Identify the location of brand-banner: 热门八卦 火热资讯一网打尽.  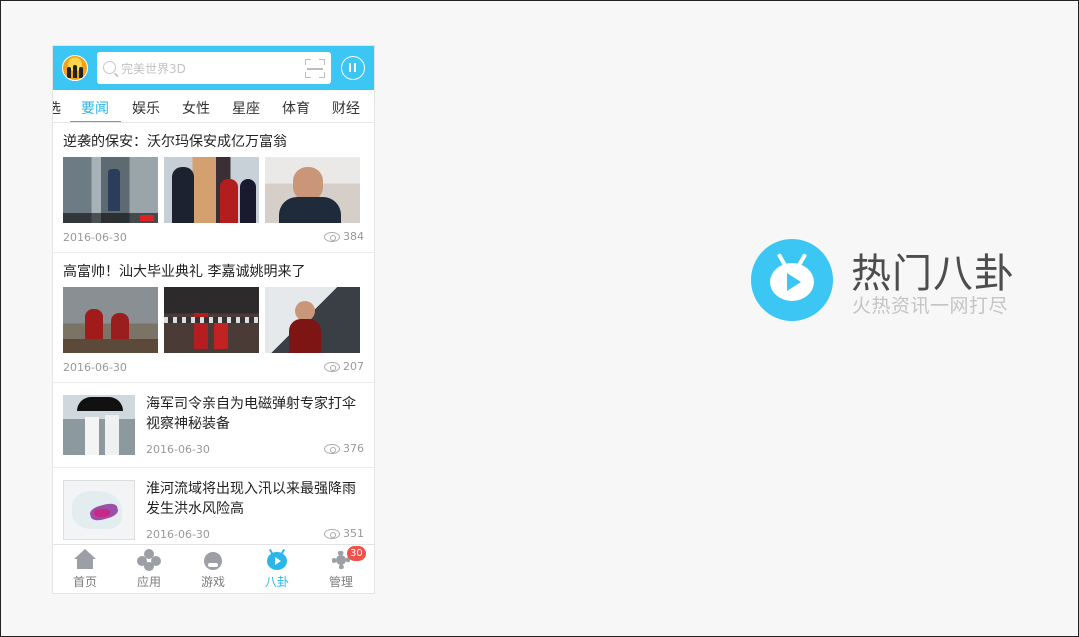
(901, 280).